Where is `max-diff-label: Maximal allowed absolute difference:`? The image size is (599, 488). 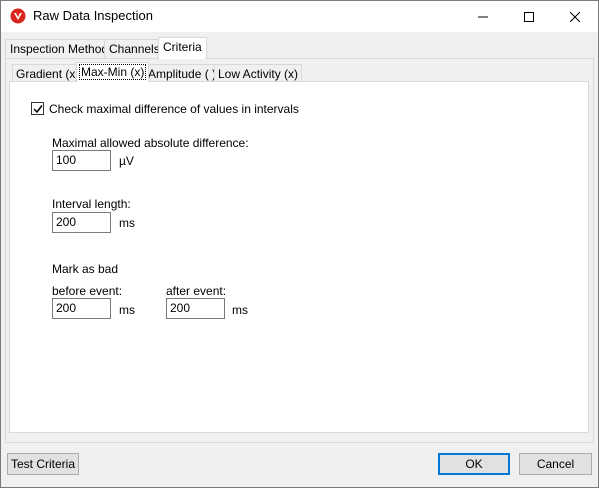 max-diff-label: Maximal allowed absolute difference: is located at coordinates (150, 143).